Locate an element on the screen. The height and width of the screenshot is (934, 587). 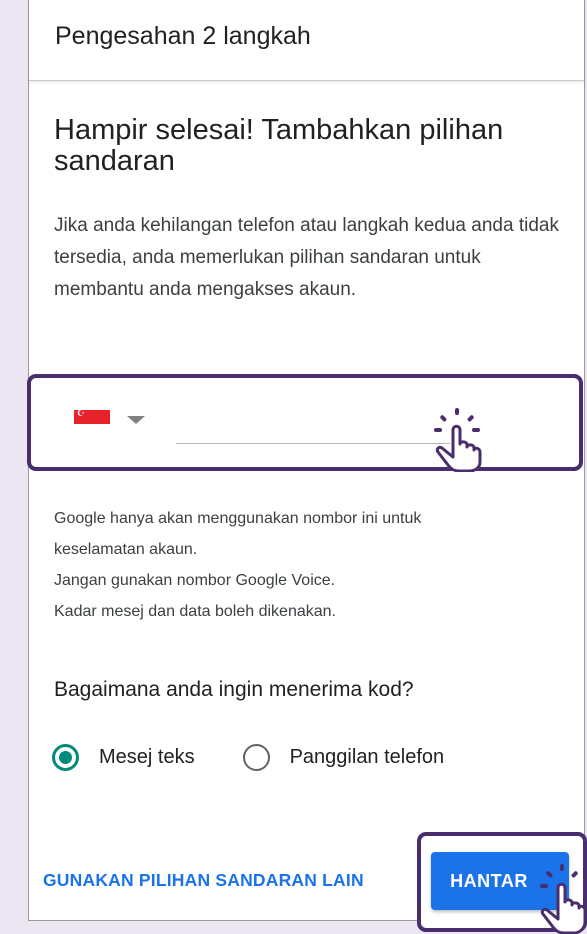
radio-label: Mesej teks is located at coordinates (147, 756).